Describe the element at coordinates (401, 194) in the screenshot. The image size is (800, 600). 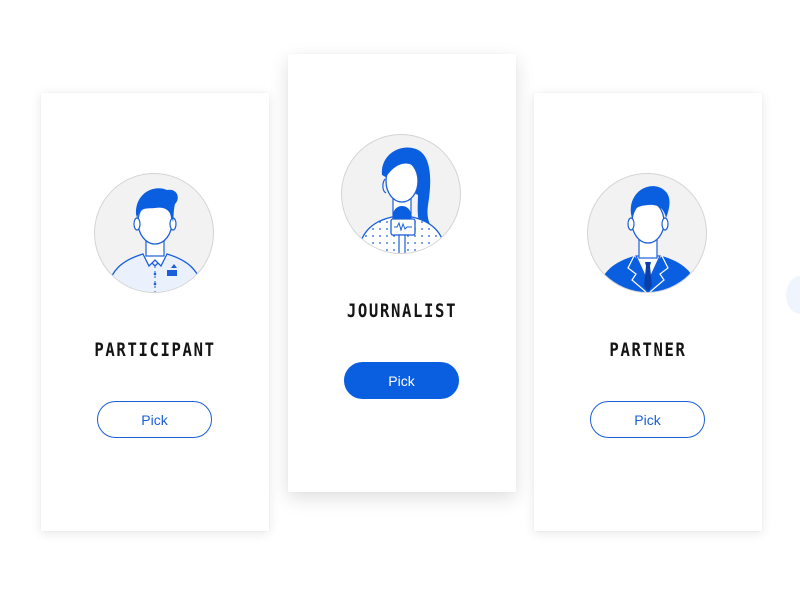
I see `journalist-avatar-icon` at that location.